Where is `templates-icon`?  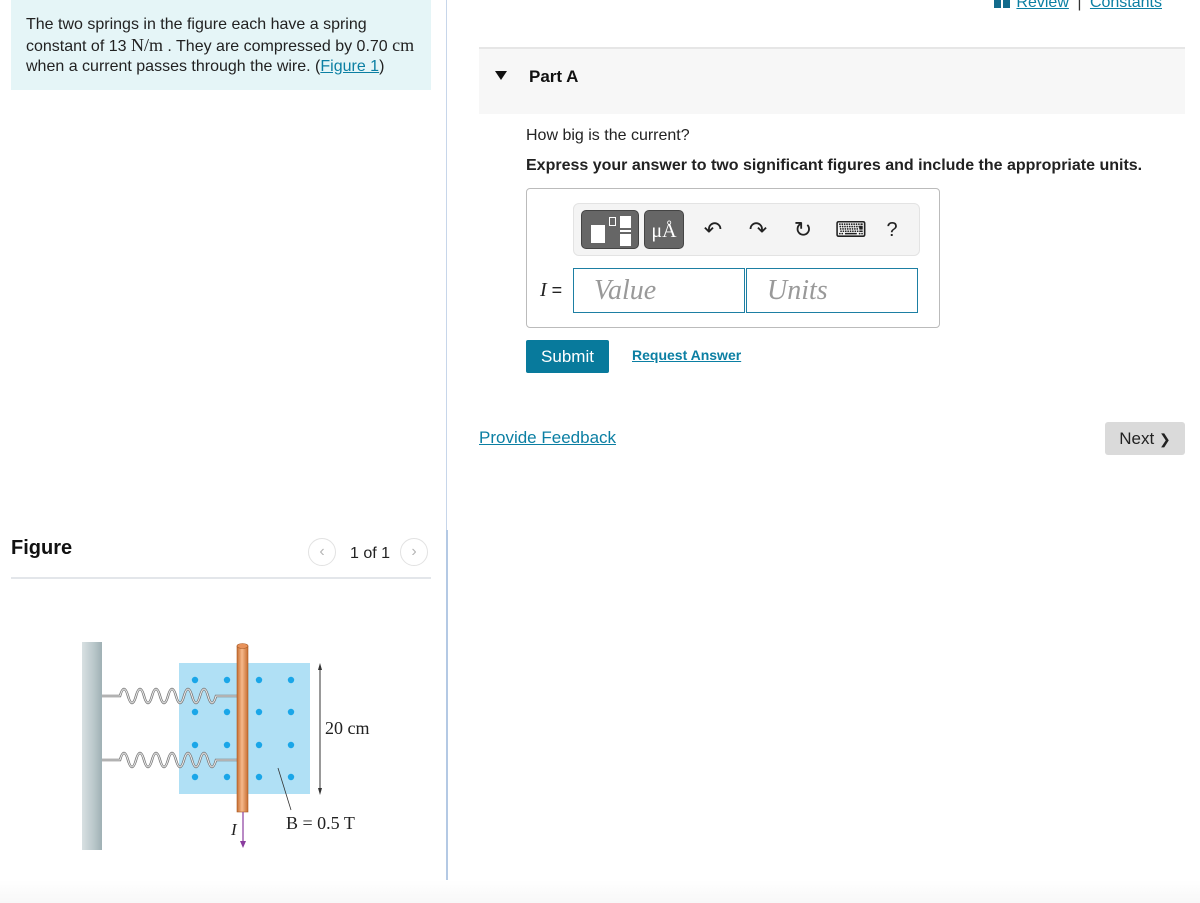 templates-icon is located at coordinates (598, 234).